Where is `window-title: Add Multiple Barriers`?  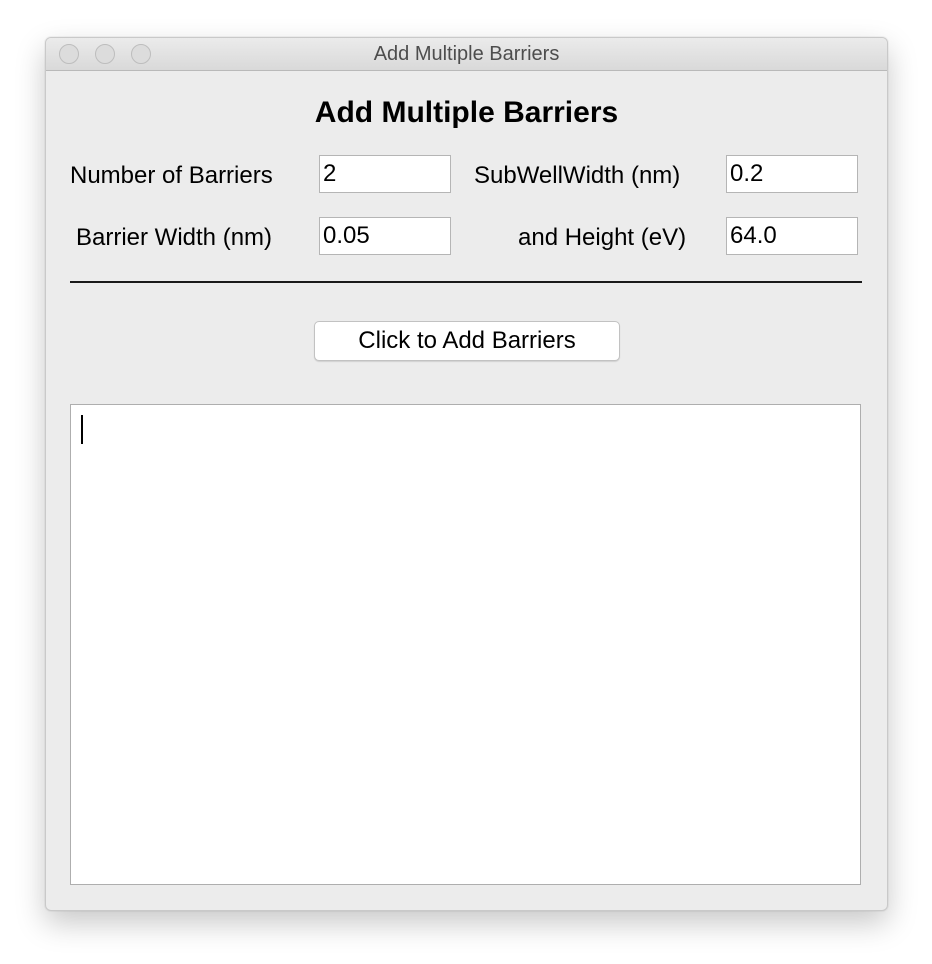 window-title: Add Multiple Barriers is located at coordinates (466, 54).